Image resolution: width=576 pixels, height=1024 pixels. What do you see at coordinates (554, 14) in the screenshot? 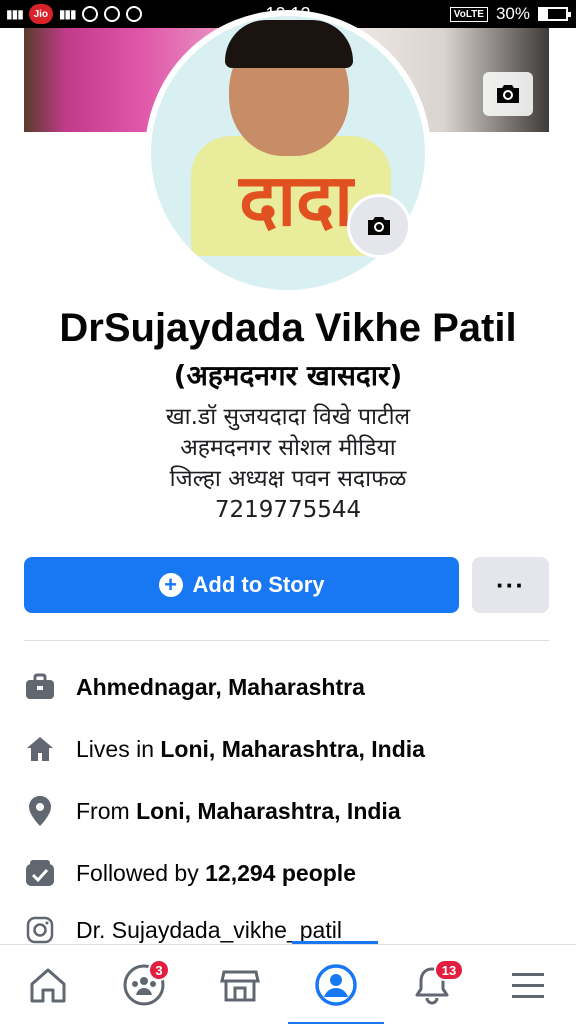
I see `battery-icon` at bounding box center [554, 14].